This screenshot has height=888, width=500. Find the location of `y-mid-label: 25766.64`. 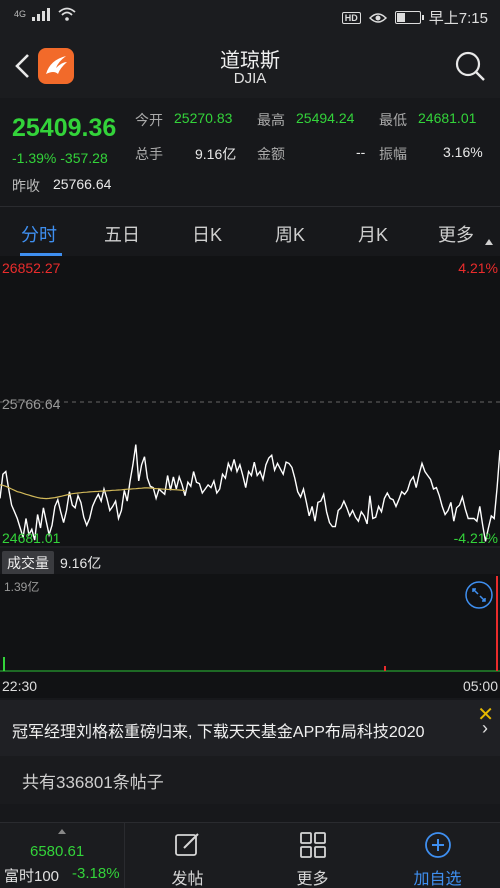

y-mid-label: 25766.64 is located at coordinates (31, 404).